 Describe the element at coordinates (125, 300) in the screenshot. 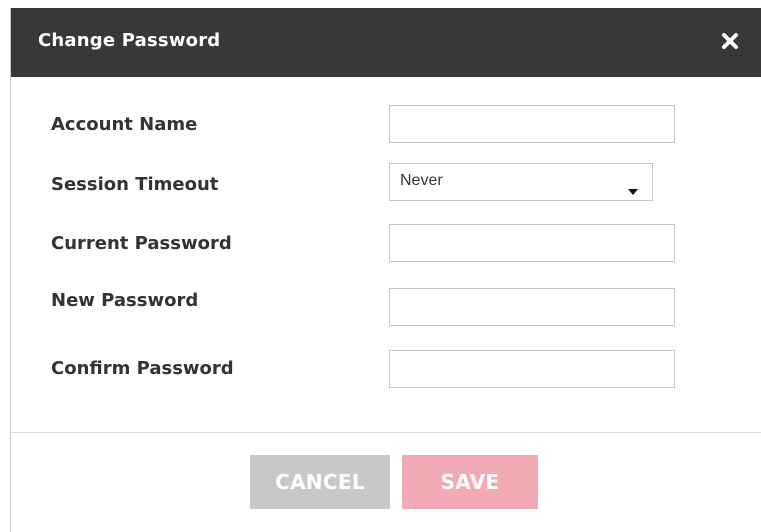

I see `new-password-label: New Password` at that location.